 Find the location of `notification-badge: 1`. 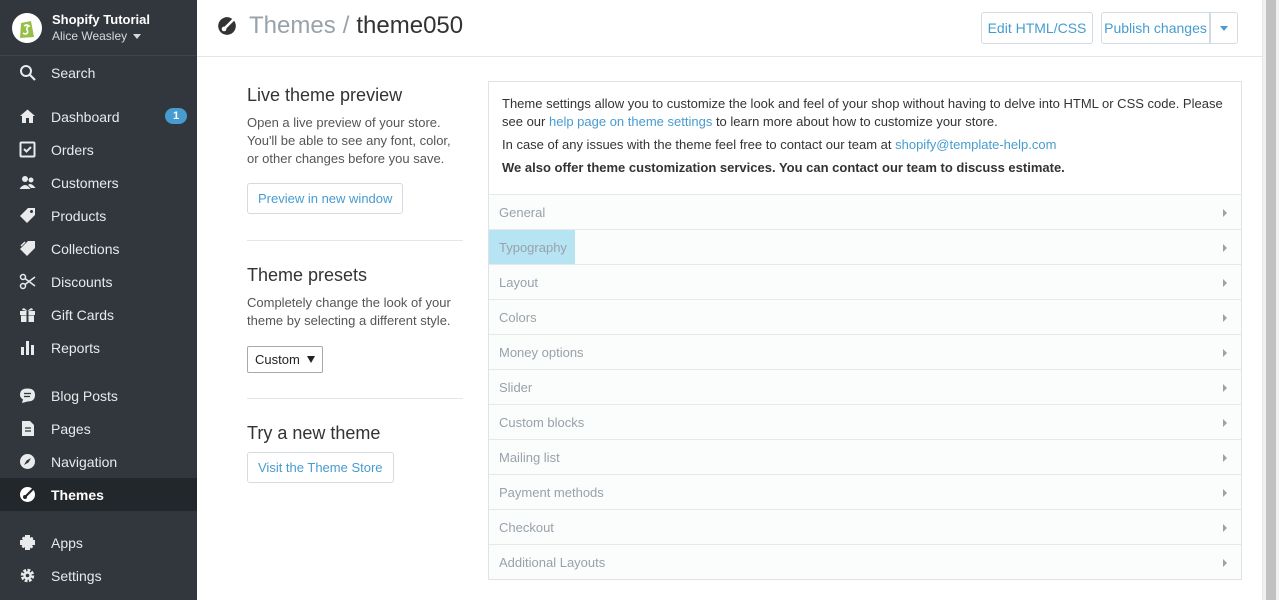

notification-badge: 1 is located at coordinates (176, 116).